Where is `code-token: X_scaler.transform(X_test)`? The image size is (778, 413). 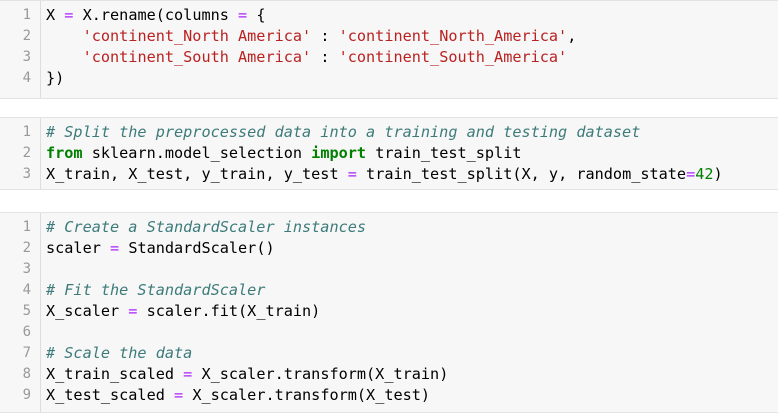
code-token: X_scaler.transform(X_test) is located at coordinates (307, 395).